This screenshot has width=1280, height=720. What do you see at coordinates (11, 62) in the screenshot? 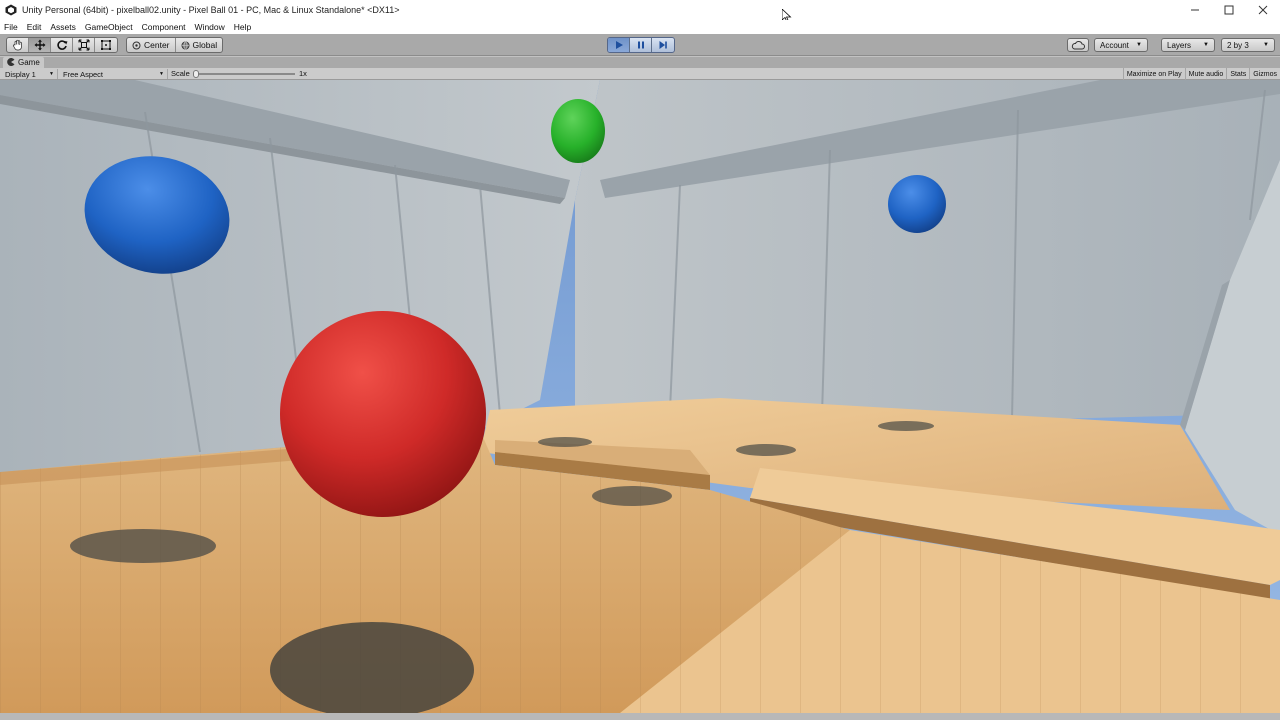
I see `game-pacman-icon` at bounding box center [11, 62].